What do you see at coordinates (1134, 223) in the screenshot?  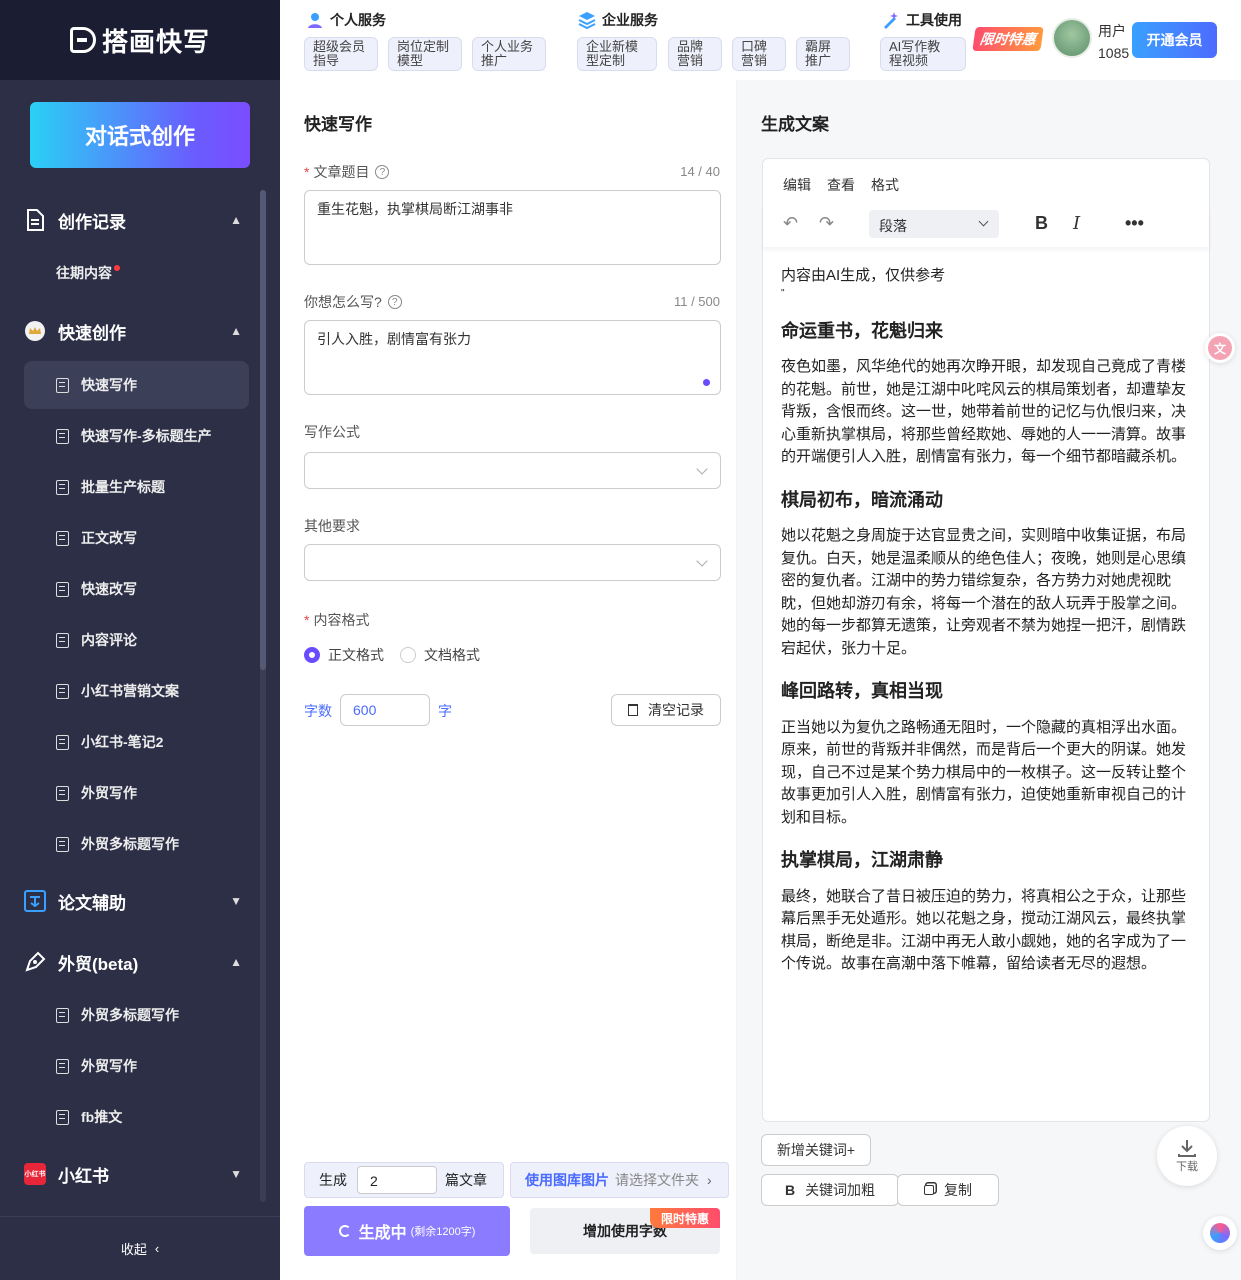 I see `more-icon: •••` at bounding box center [1134, 223].